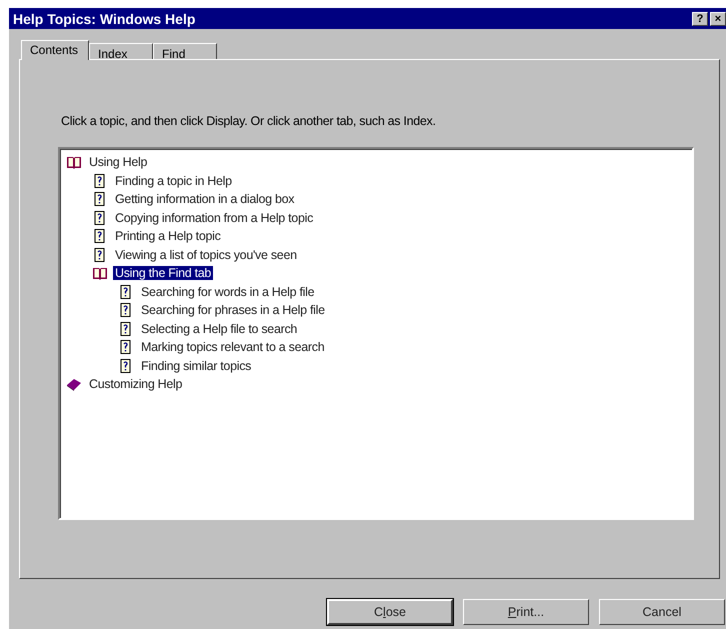 This screenshot has height=629, width=726. What do you see at coordinates (55, 50) in the screenshot?
I see `tab: Contents` at bounding box center [55, 50].